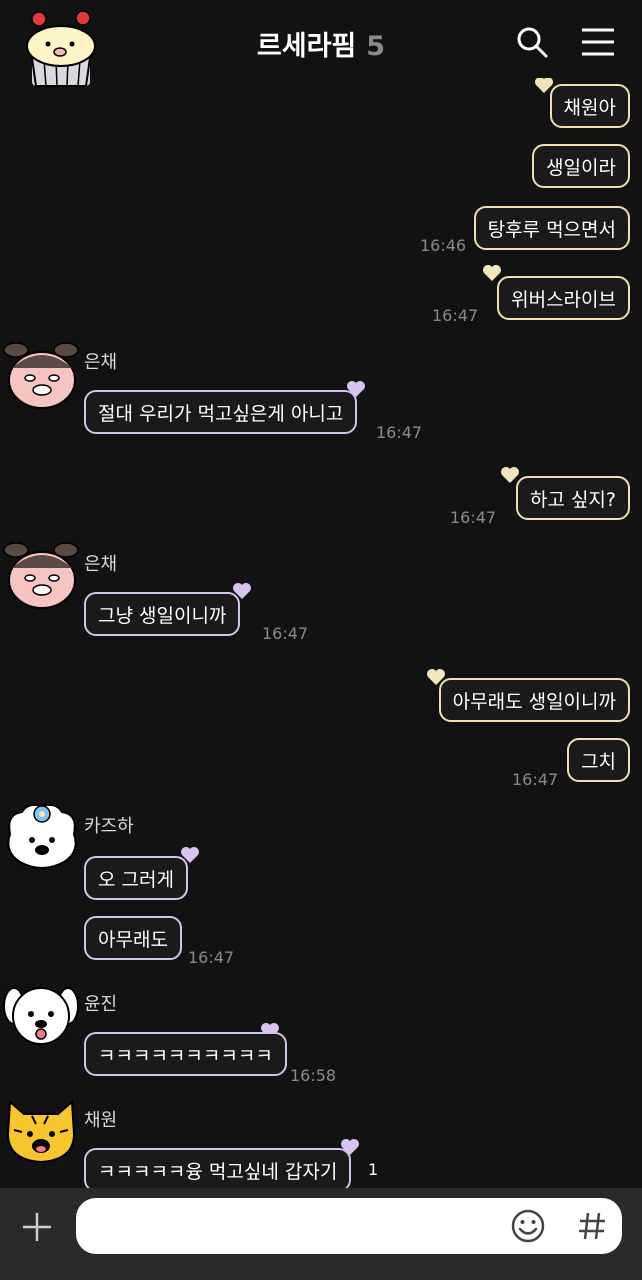 The height and width of the screenshot is (1280, 642). What do you see at coordinates (41, 1129) in the screenshot?
I see `chaewon-avatar` at bounding box center [41, 1129].